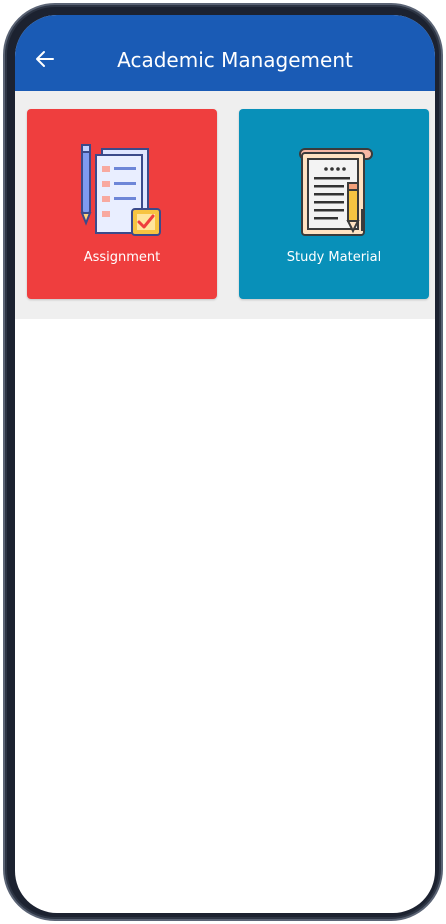 This screenshot has height=924, width=446. Describe the element at coordinates (336, 192) in the screenshot. I see `notebook-pencil-icon` at that location.